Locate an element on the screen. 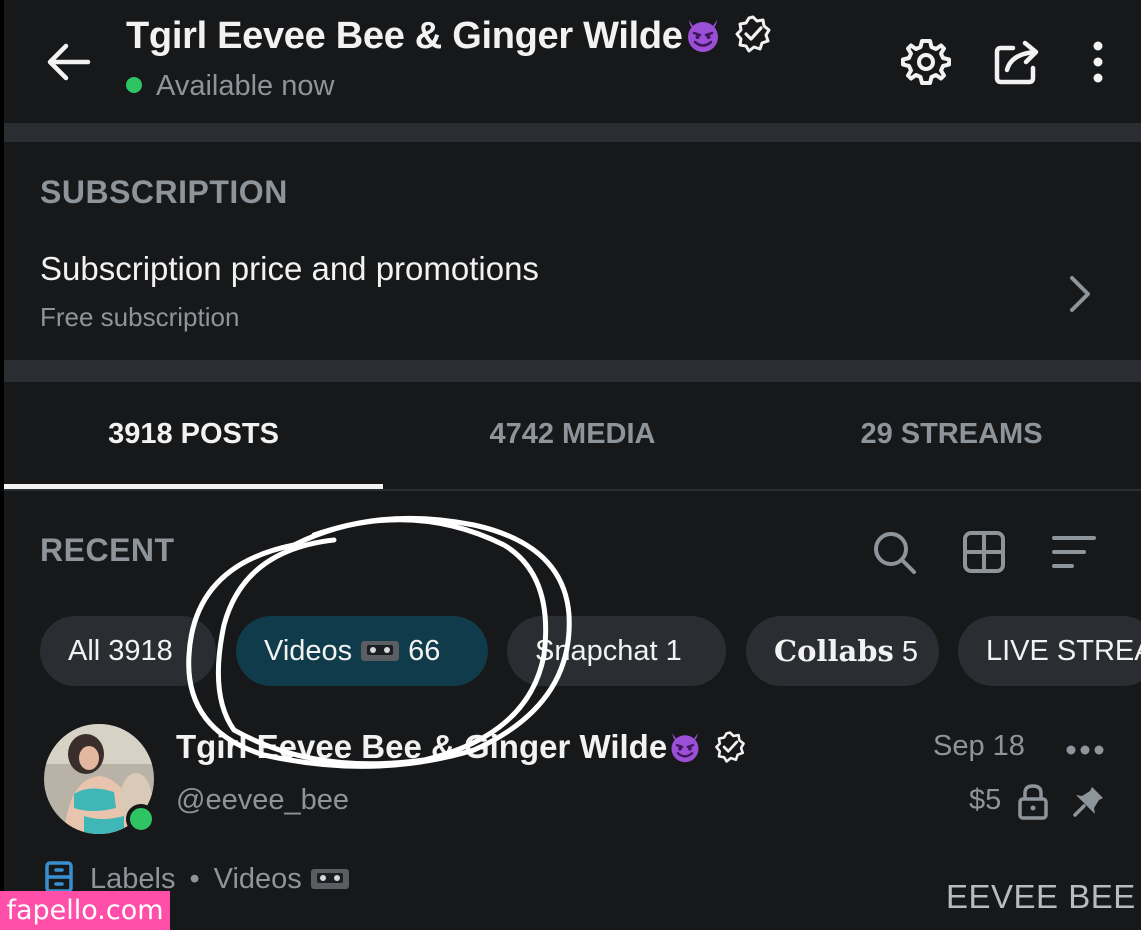 The image size is (1141, 930). filter-chip-live-streams: LIVE STREA is located at coordinates (1049, 651).